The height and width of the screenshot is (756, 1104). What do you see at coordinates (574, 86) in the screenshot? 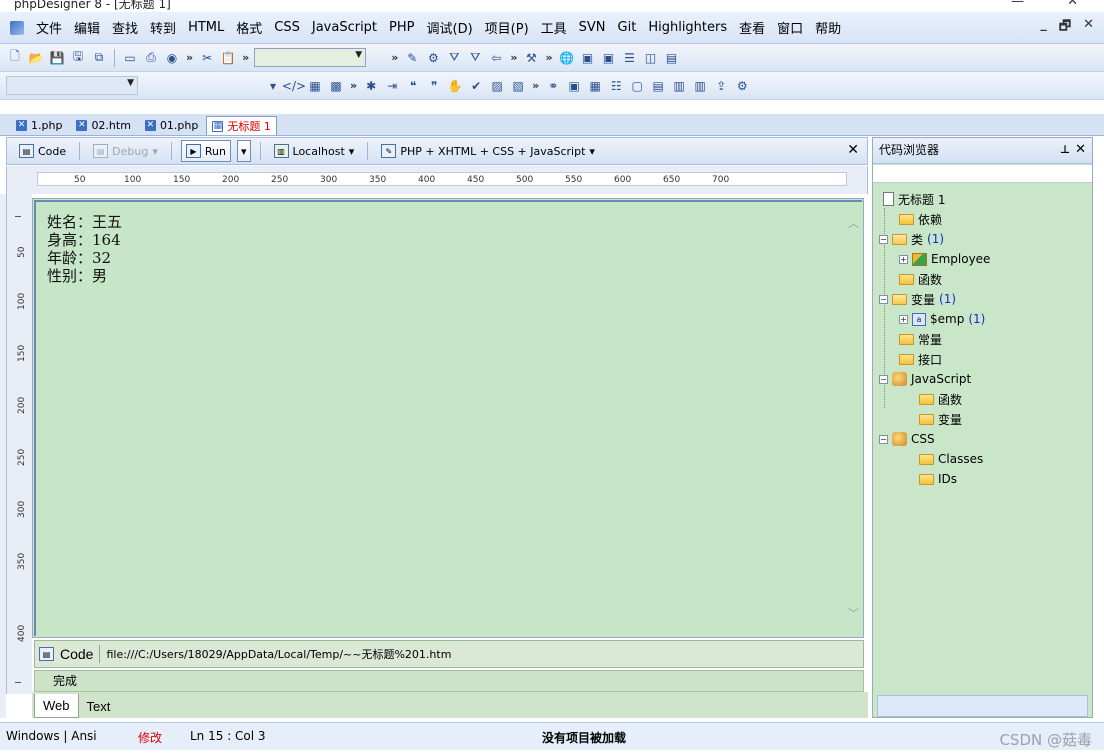
I see `insert-image-icon: ▣` at bounding box center [574, 86].